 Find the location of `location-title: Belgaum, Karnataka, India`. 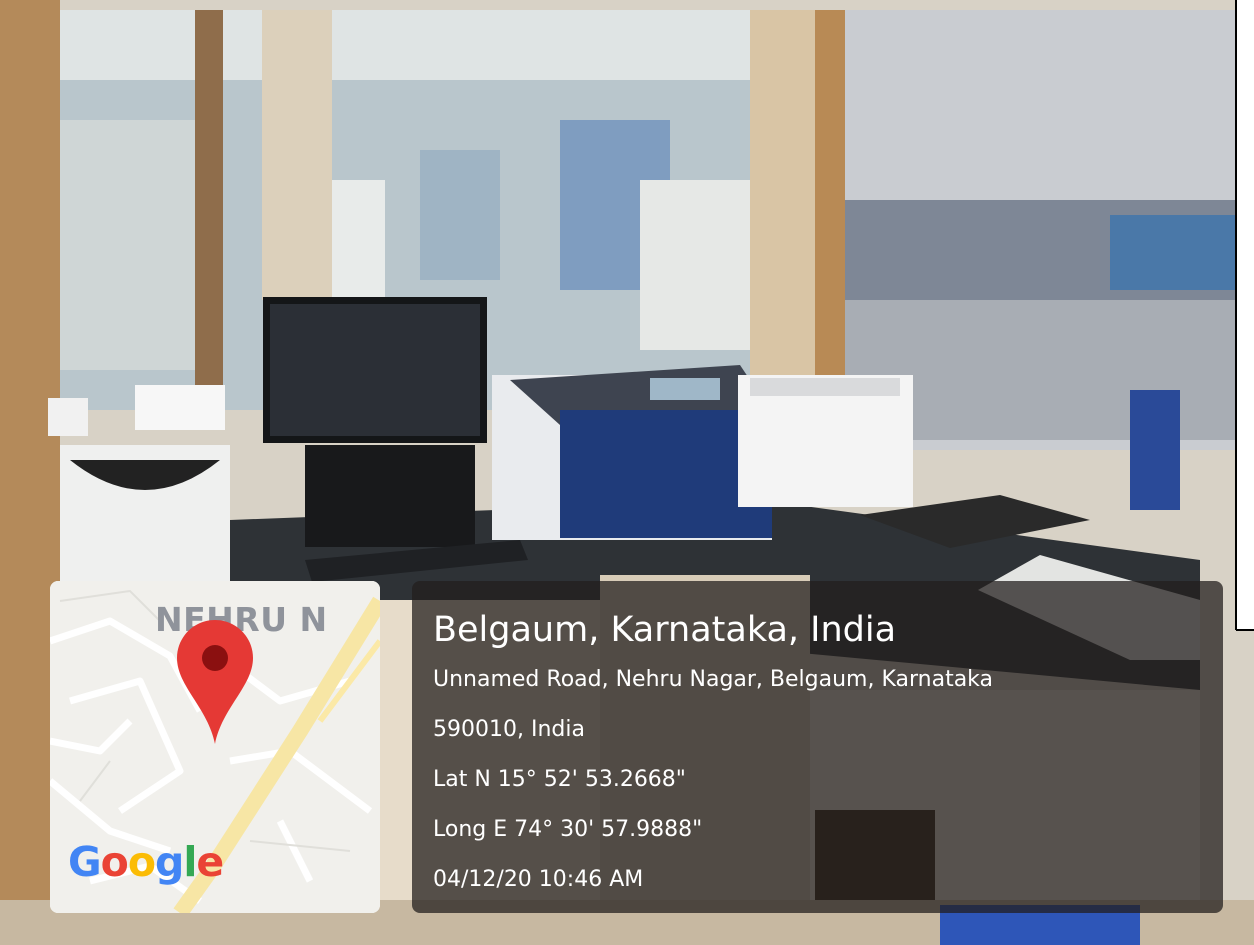

location-title: Belgaum, Karnataka, India is located at coordinates (665, 630).